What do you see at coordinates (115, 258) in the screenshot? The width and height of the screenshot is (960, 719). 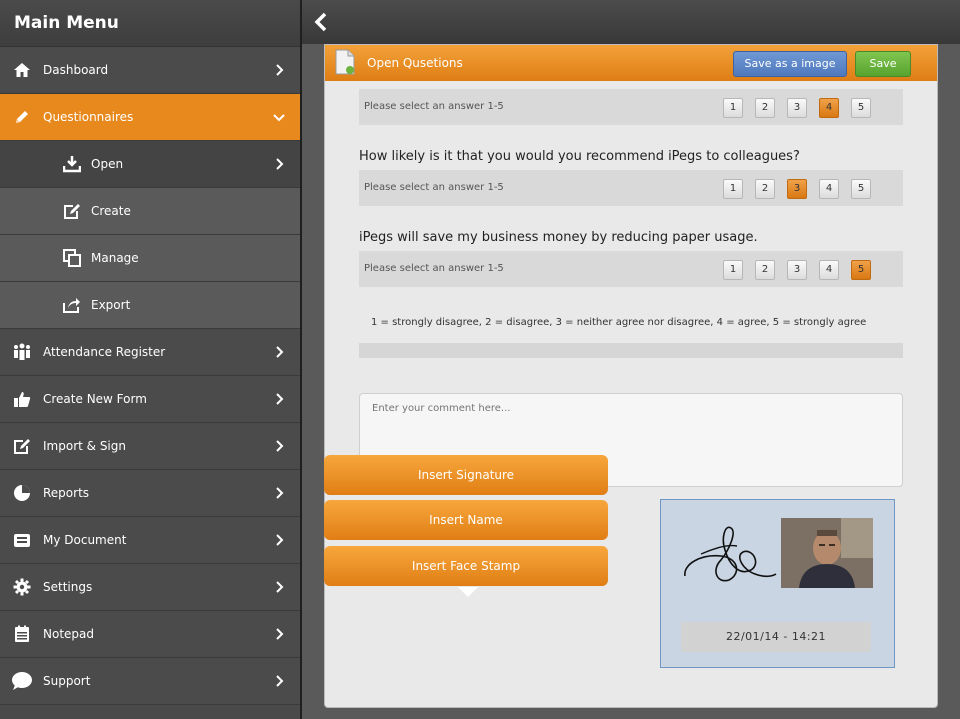 I see `sidebar-item-label: Manage` at bounding box center [115, 258].